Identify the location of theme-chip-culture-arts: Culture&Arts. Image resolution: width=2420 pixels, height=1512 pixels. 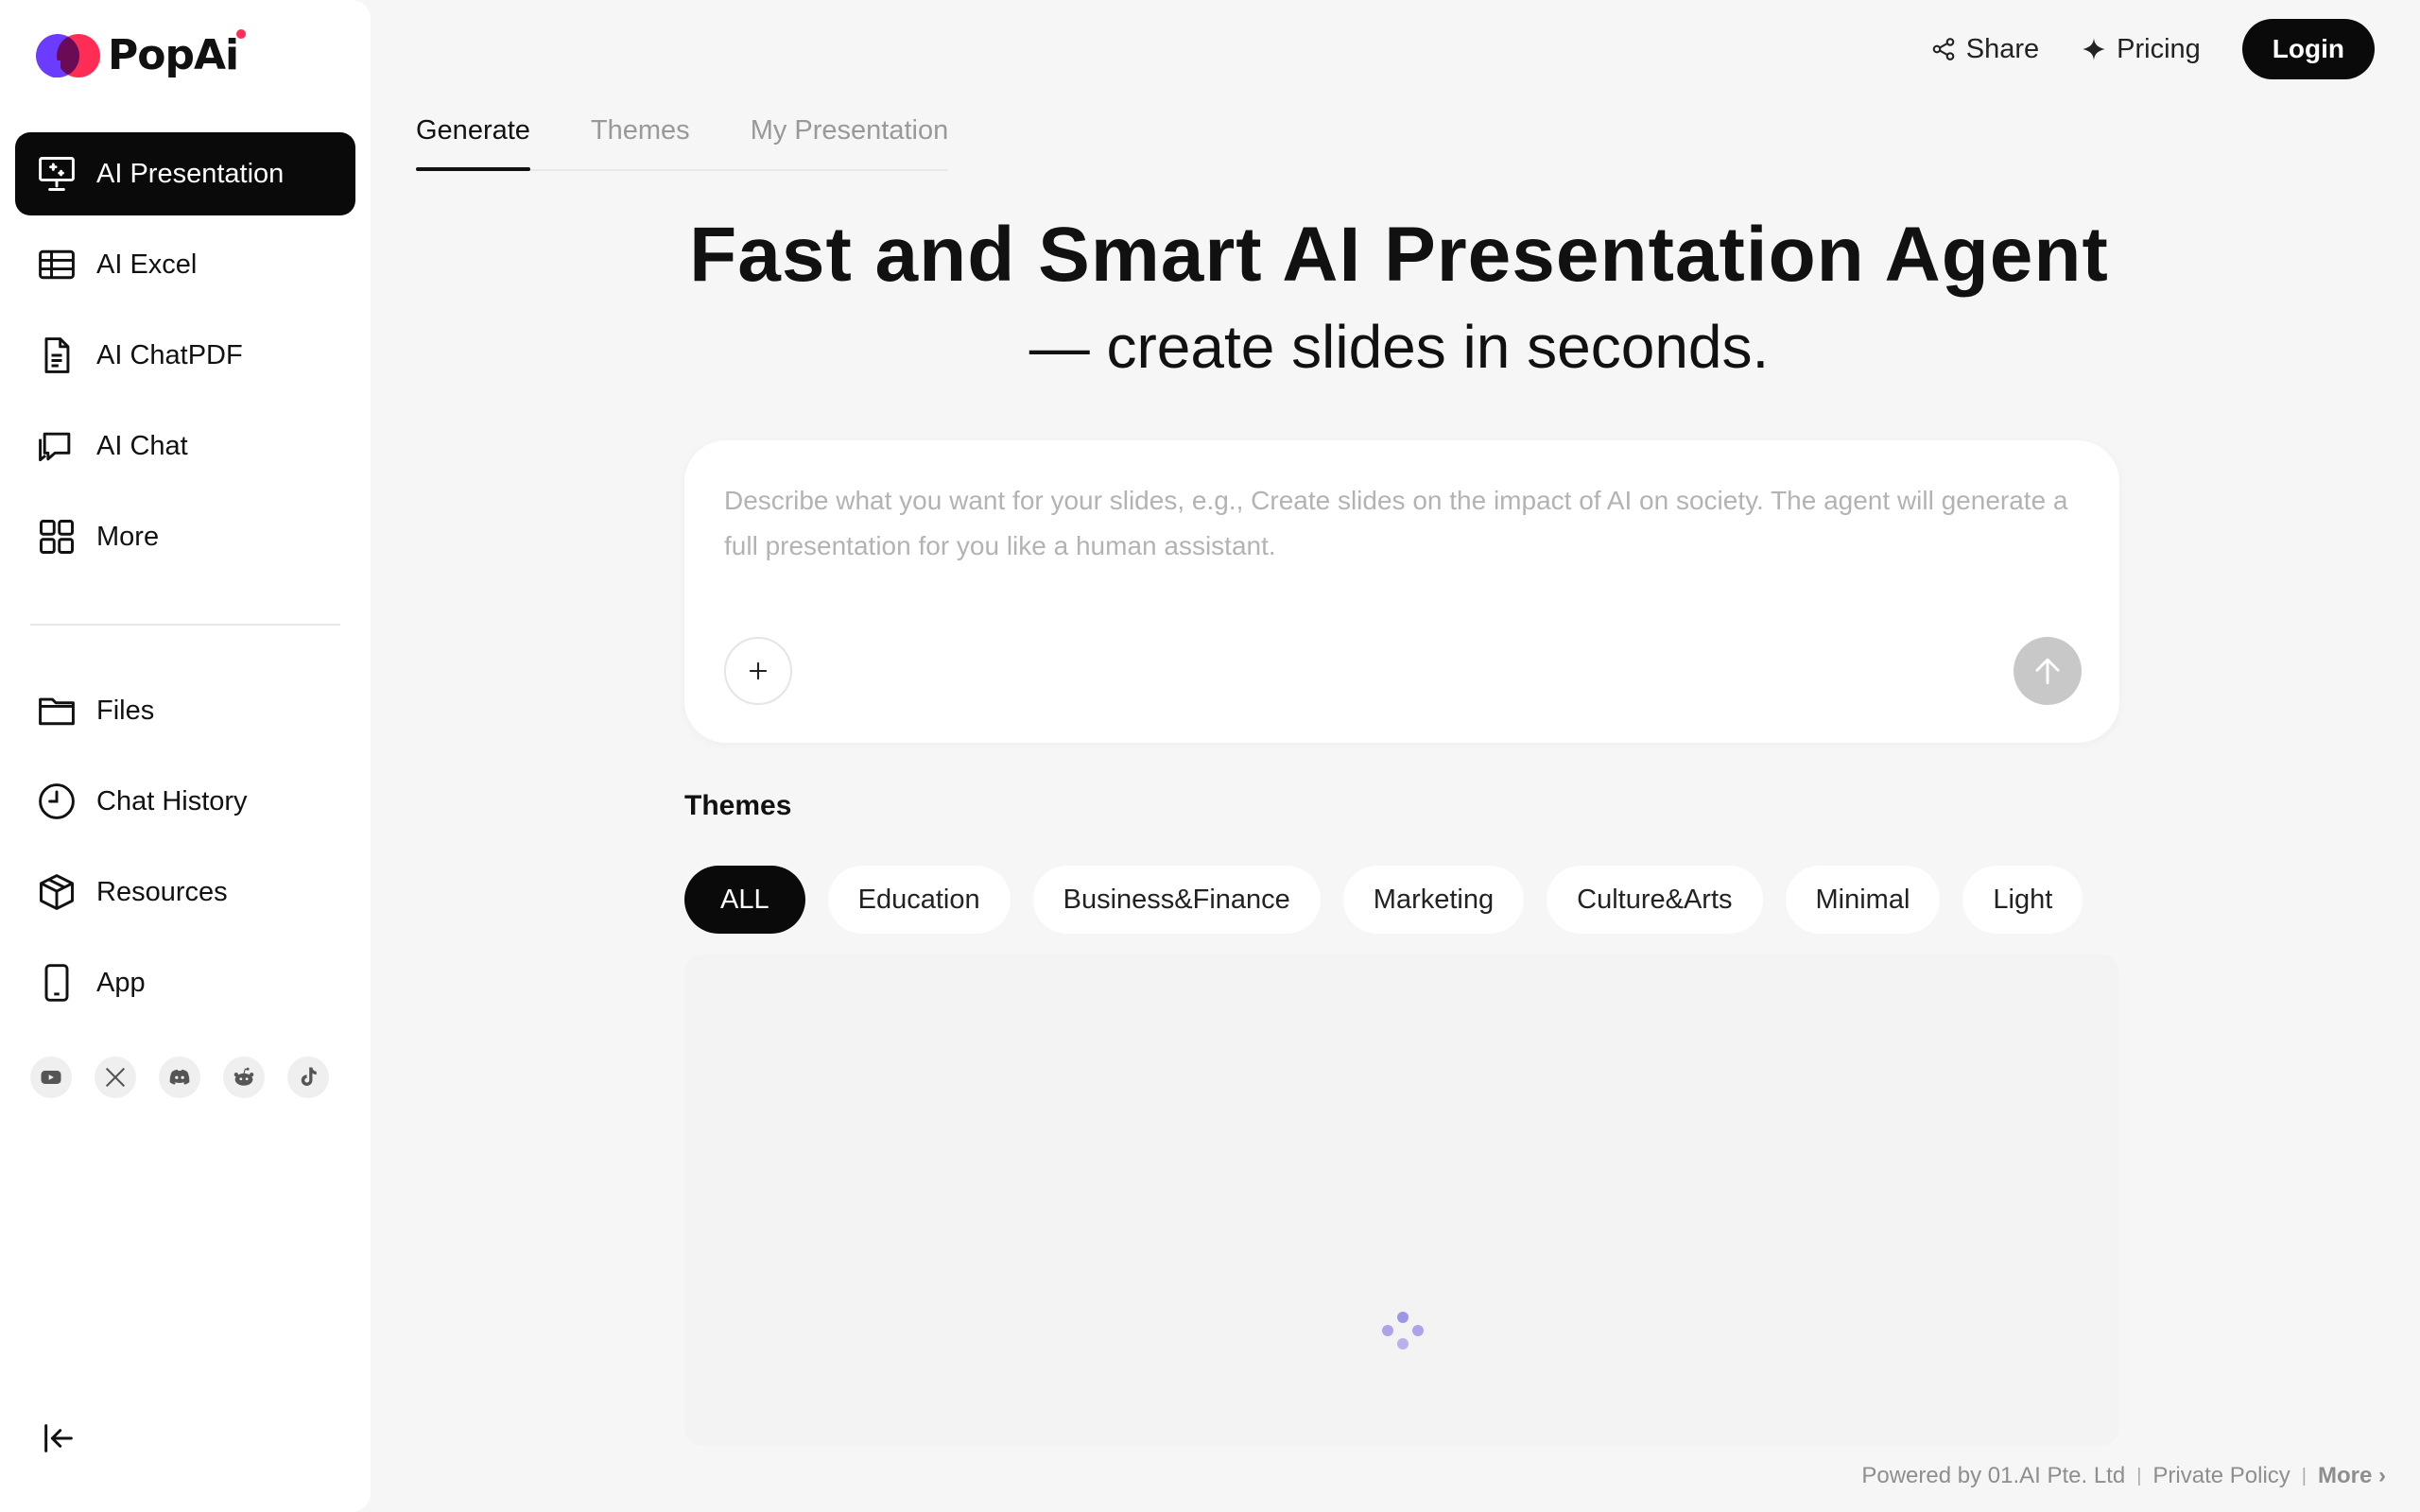
(1655, 900).